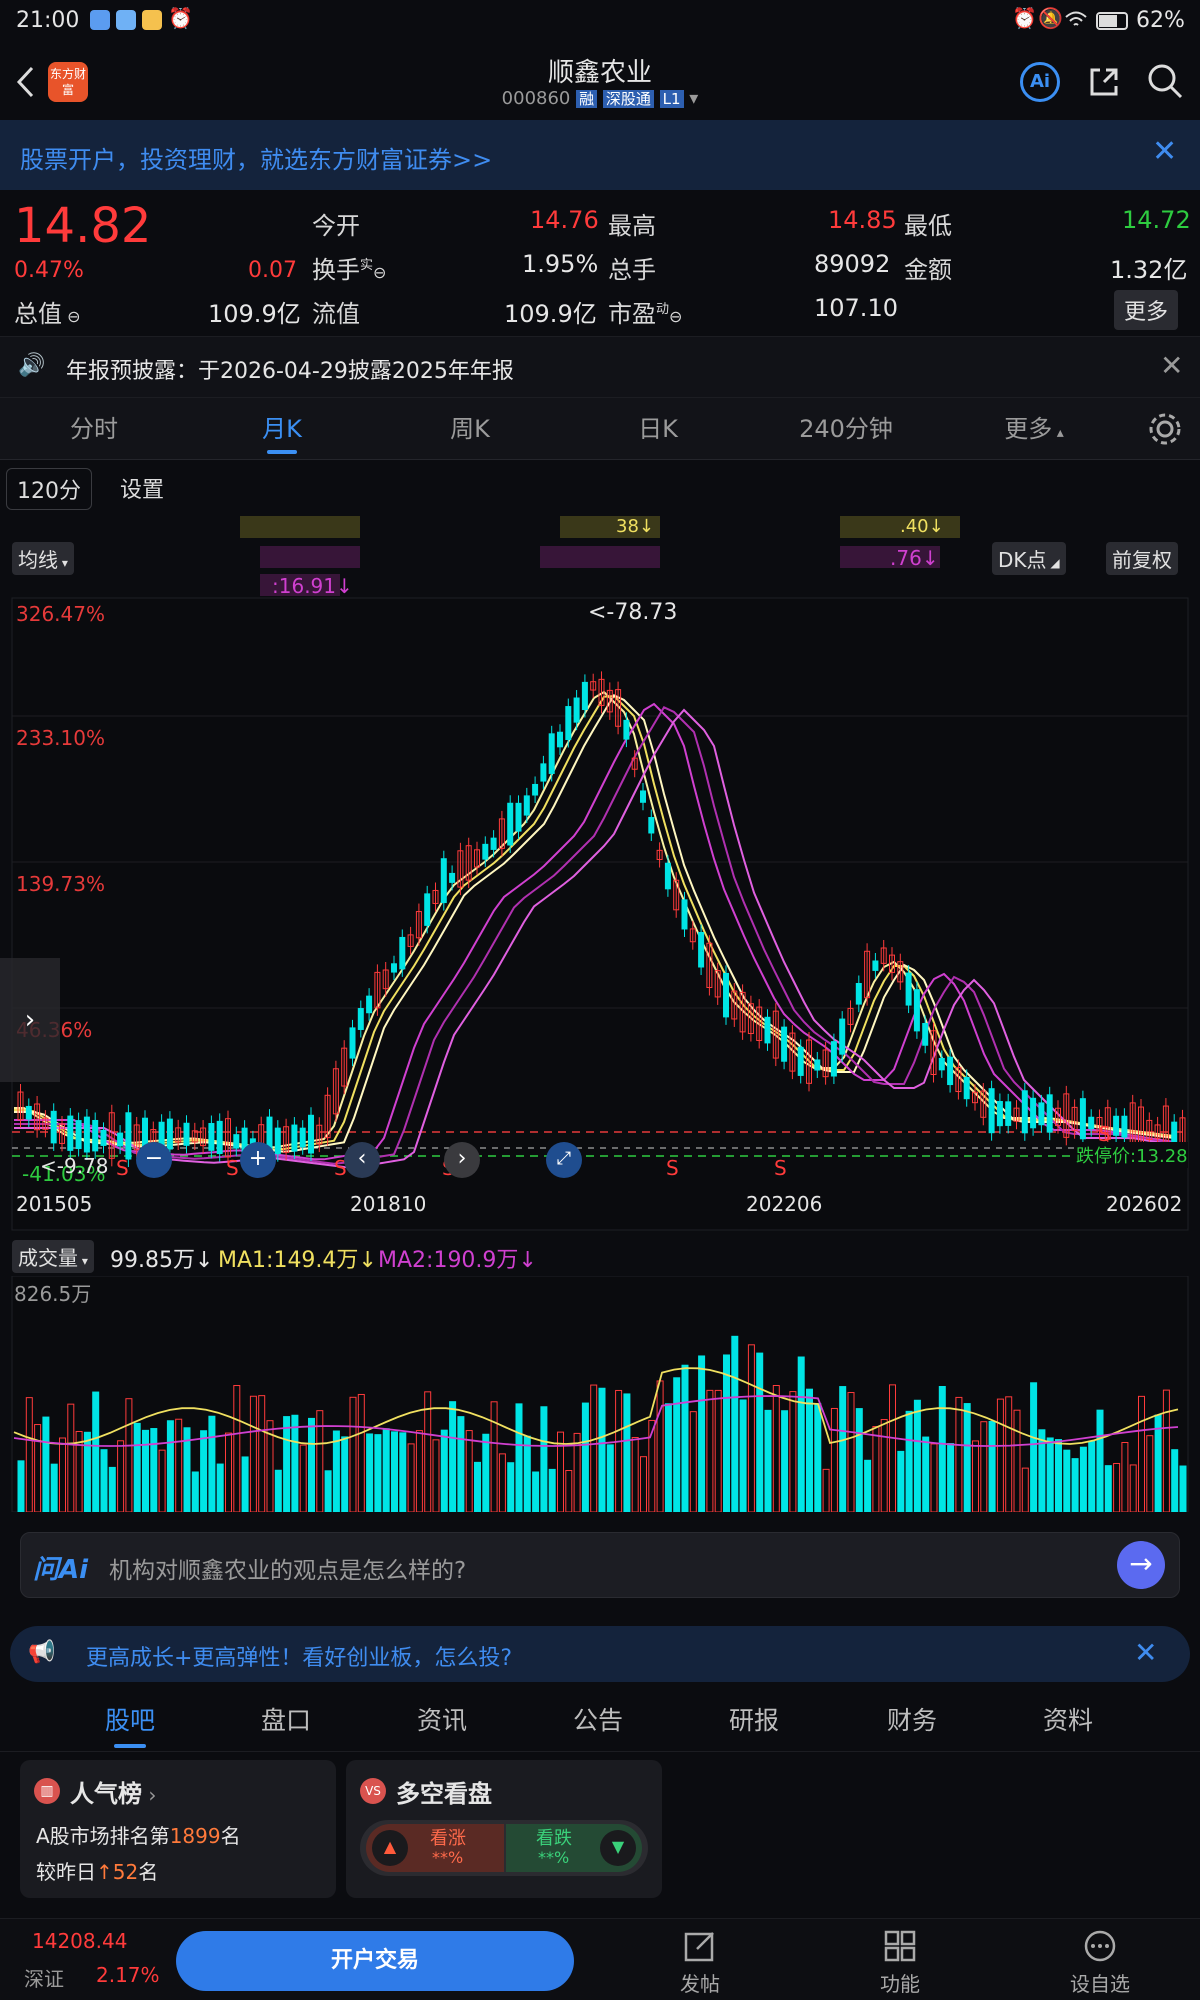  I want to click on scroll-right-button: ›, so click(462, 1160).